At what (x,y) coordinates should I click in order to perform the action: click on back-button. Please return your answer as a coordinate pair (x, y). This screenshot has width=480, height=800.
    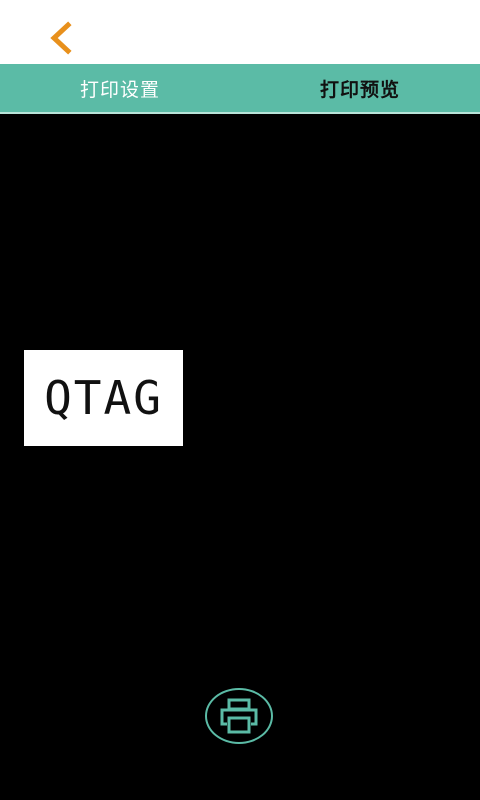
    Looking at the image, I should click on (60, 38).